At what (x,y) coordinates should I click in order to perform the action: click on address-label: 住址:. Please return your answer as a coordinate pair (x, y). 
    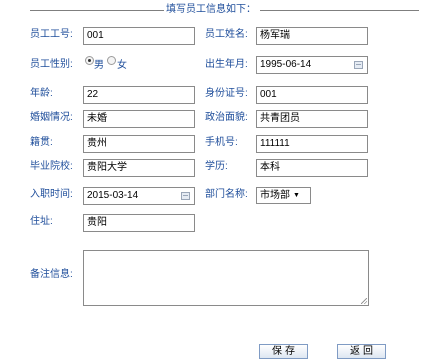
    Looking at the image, I should click on (41, 221).